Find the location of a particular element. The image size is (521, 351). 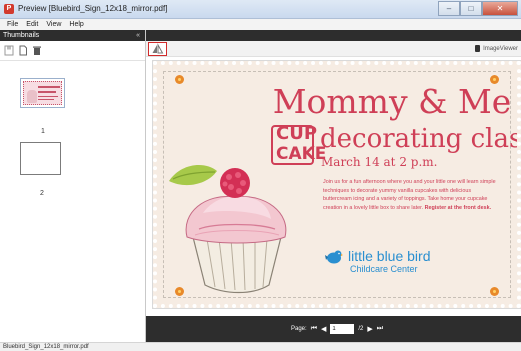

page-navigation-bar: Page: ⏮ ◀ /2 ▶ ⏭ is located at coordinates (333, 329).